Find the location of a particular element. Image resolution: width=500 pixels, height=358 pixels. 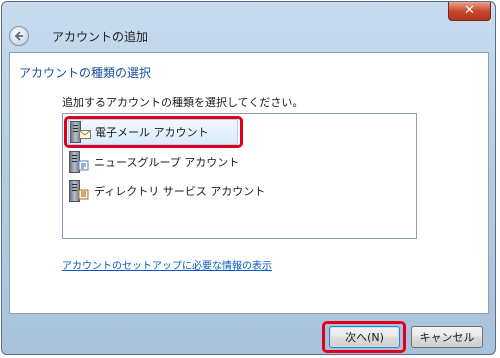

directory-server-icon is located at coordinates (78, 191).